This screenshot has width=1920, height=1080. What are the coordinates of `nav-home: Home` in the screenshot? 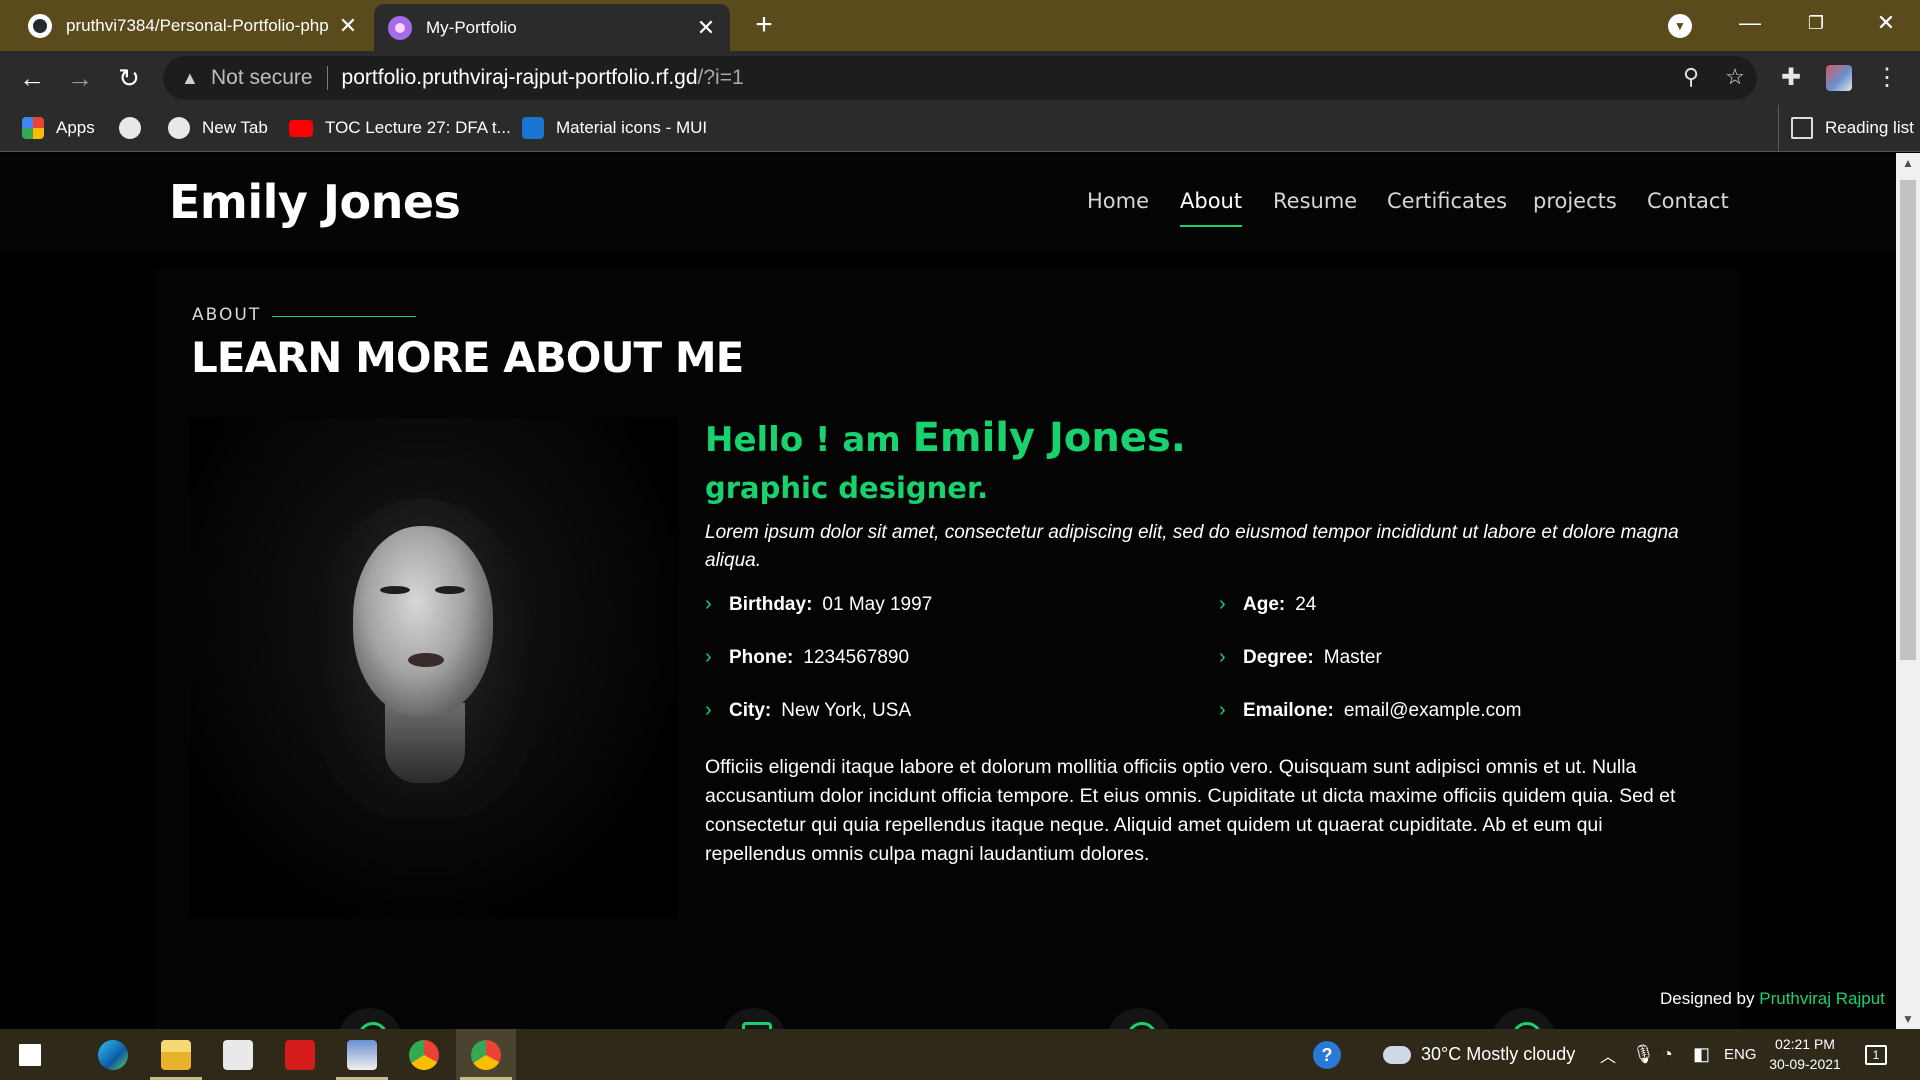 It's located at (1118, 209).